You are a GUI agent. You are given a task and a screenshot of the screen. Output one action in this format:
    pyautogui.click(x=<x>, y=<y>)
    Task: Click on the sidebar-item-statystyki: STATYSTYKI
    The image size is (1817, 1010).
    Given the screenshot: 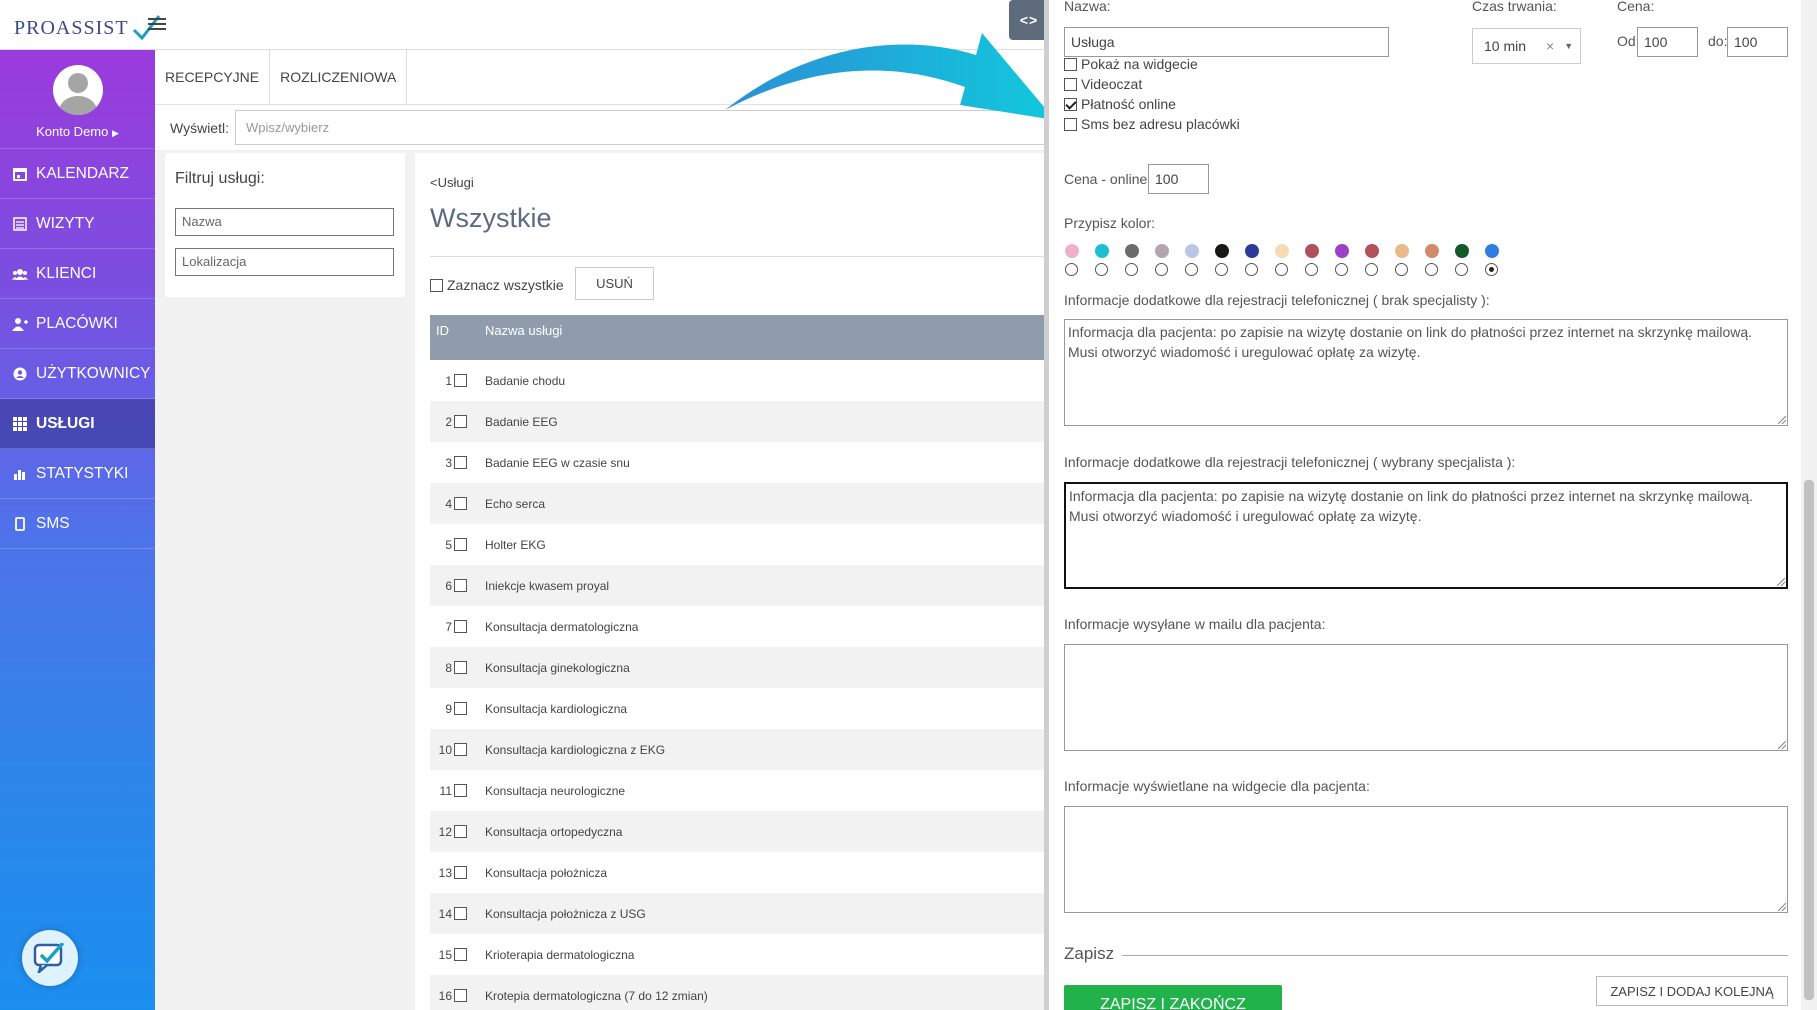 What is the action you would take?
    pyautogui.click(x=77, y=474)
    